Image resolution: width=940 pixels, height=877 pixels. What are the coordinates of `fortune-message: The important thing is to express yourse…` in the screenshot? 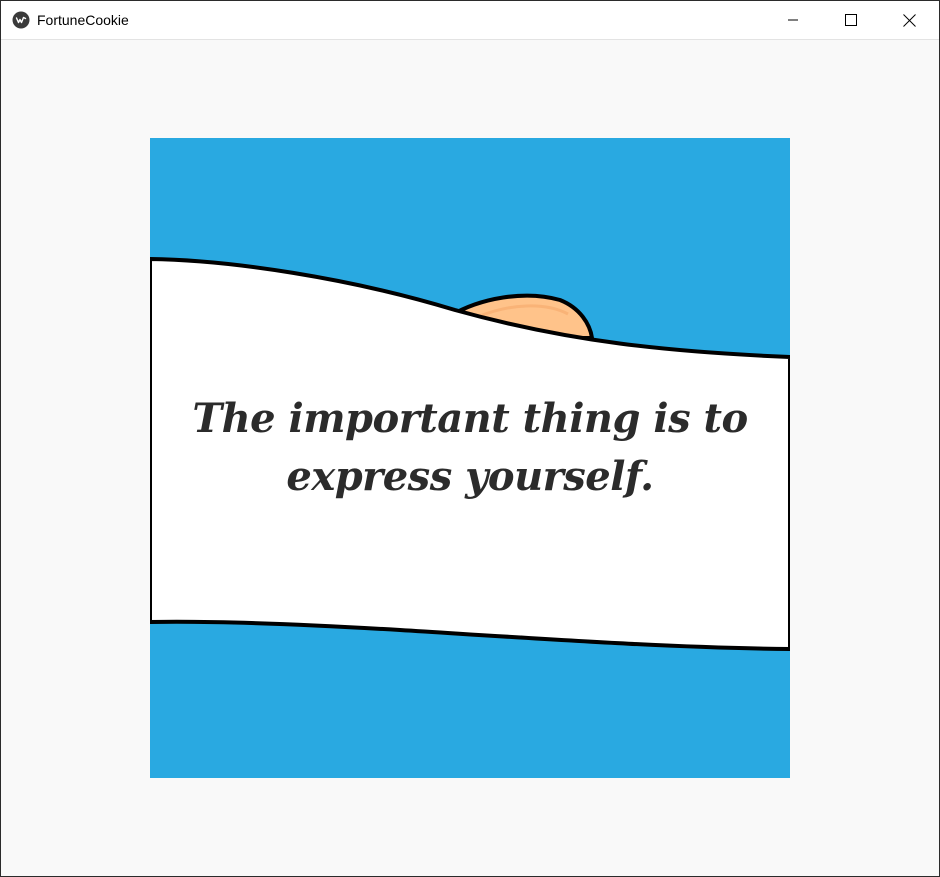 It's located at (470, 447).